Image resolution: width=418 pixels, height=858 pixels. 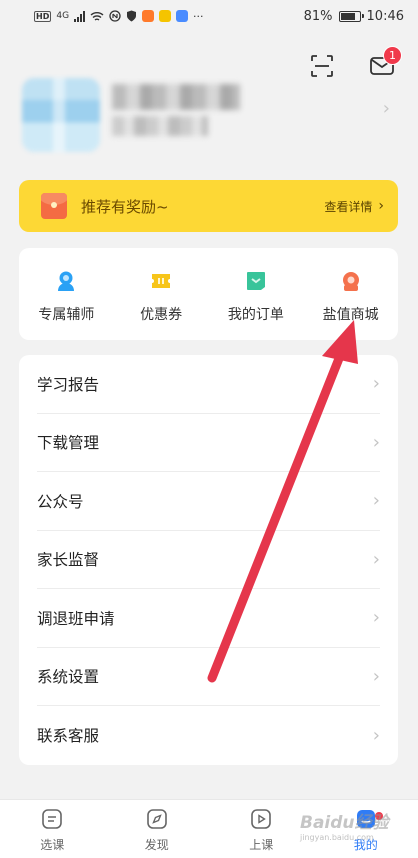 I want to click on coupon-icon, so click(x=161, y=281).